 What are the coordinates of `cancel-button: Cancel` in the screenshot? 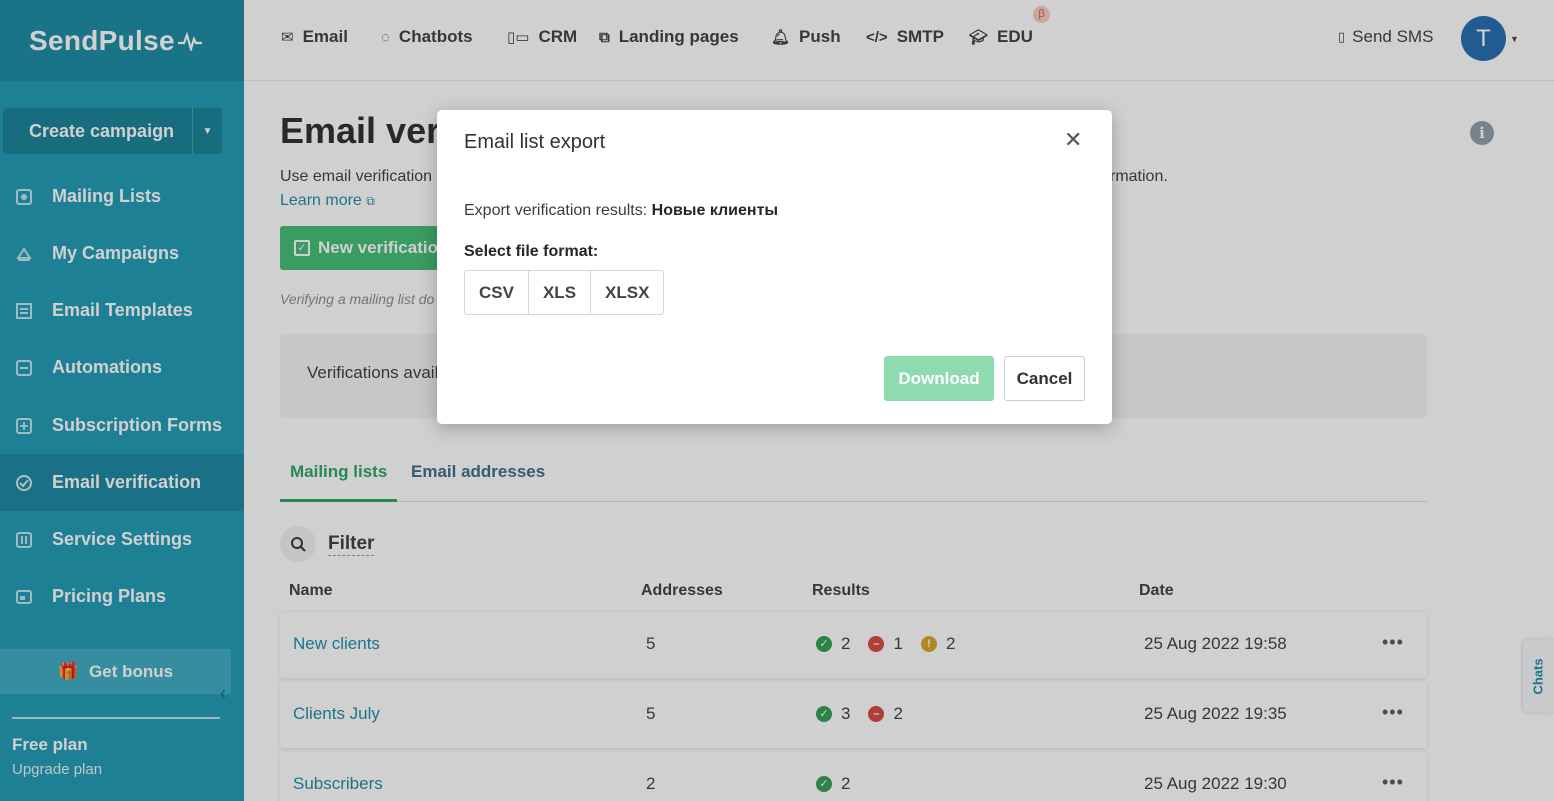 It's located at (1044, 378).